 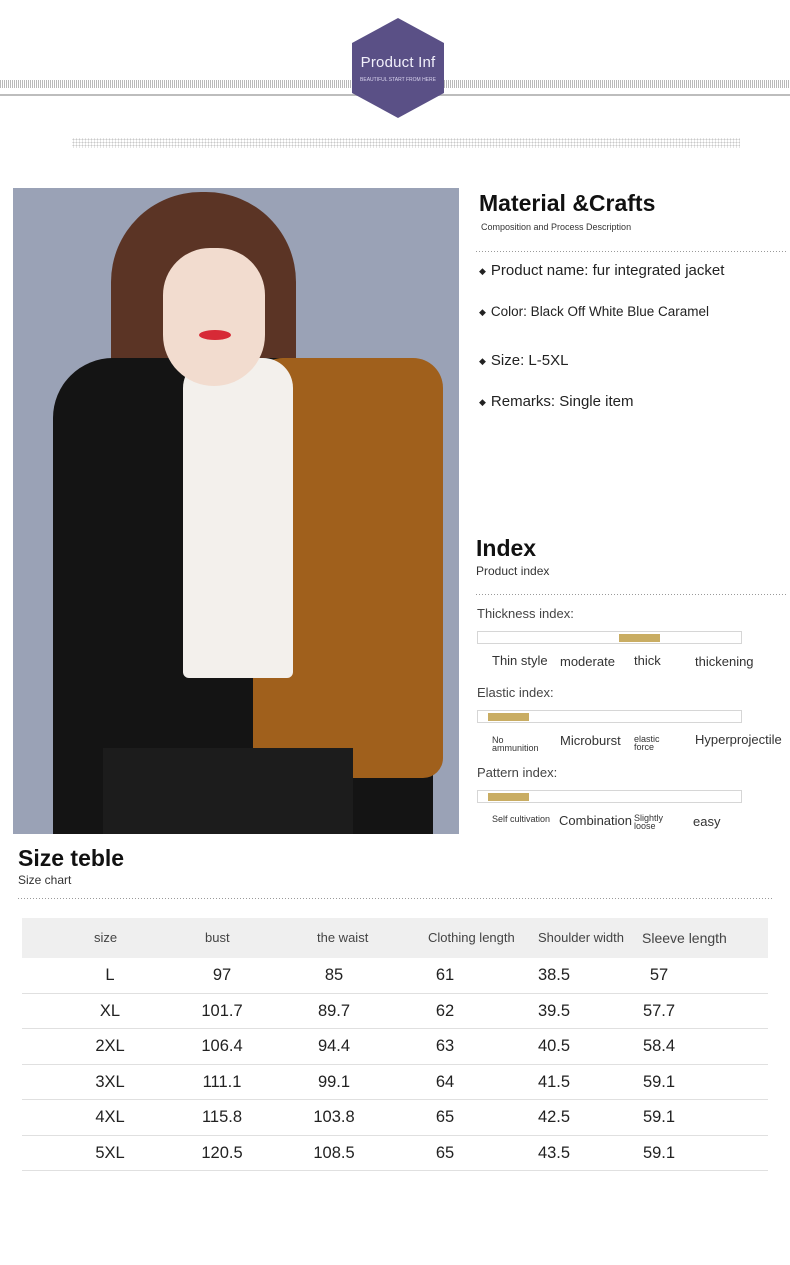 I want to click on index-subtitle: Product index, so click(x=513, y=571).